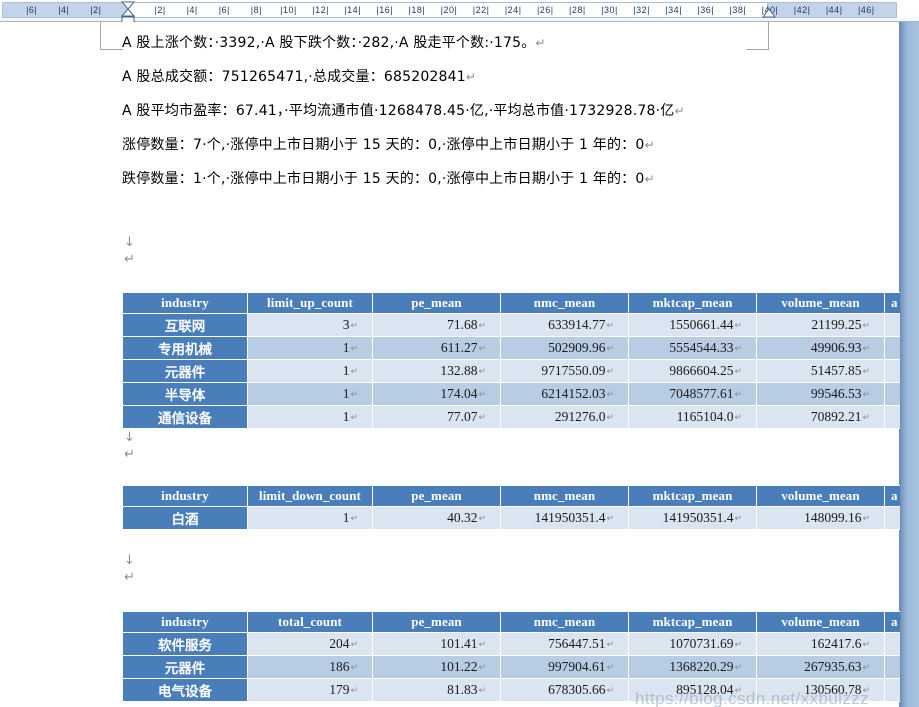 This screenshot has width=919, height=707. I want to click on cell-nmc-mean: 141950351.4↵, so click(564, 518).